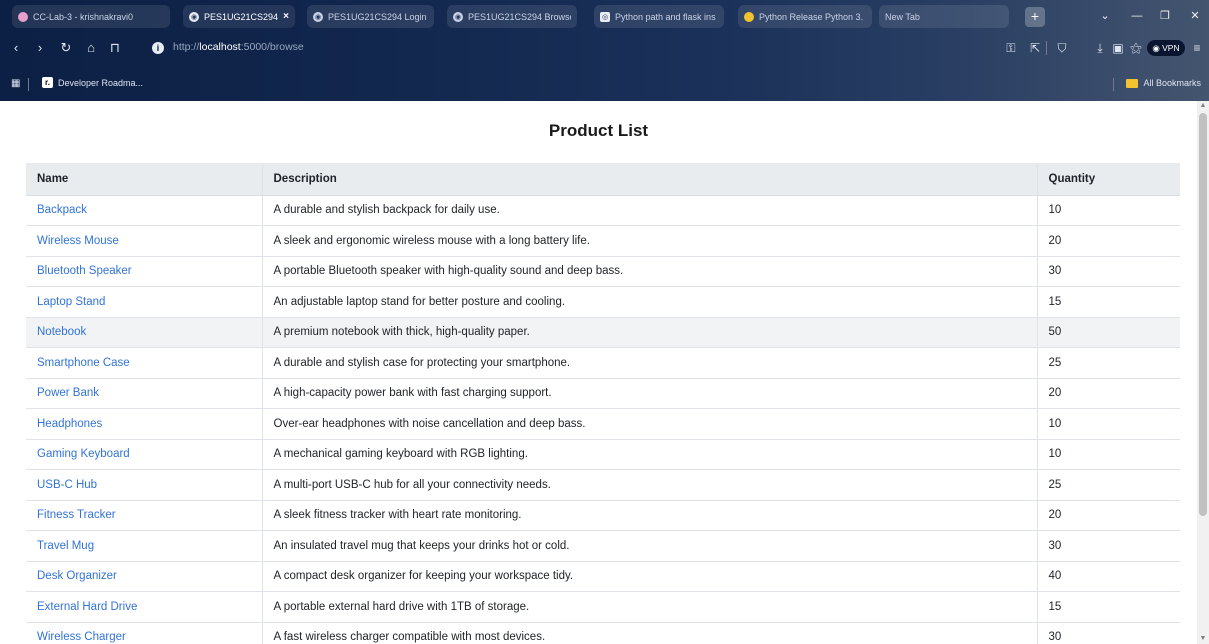  I want to click on scrollbar-thumb, so click(1203, 314).